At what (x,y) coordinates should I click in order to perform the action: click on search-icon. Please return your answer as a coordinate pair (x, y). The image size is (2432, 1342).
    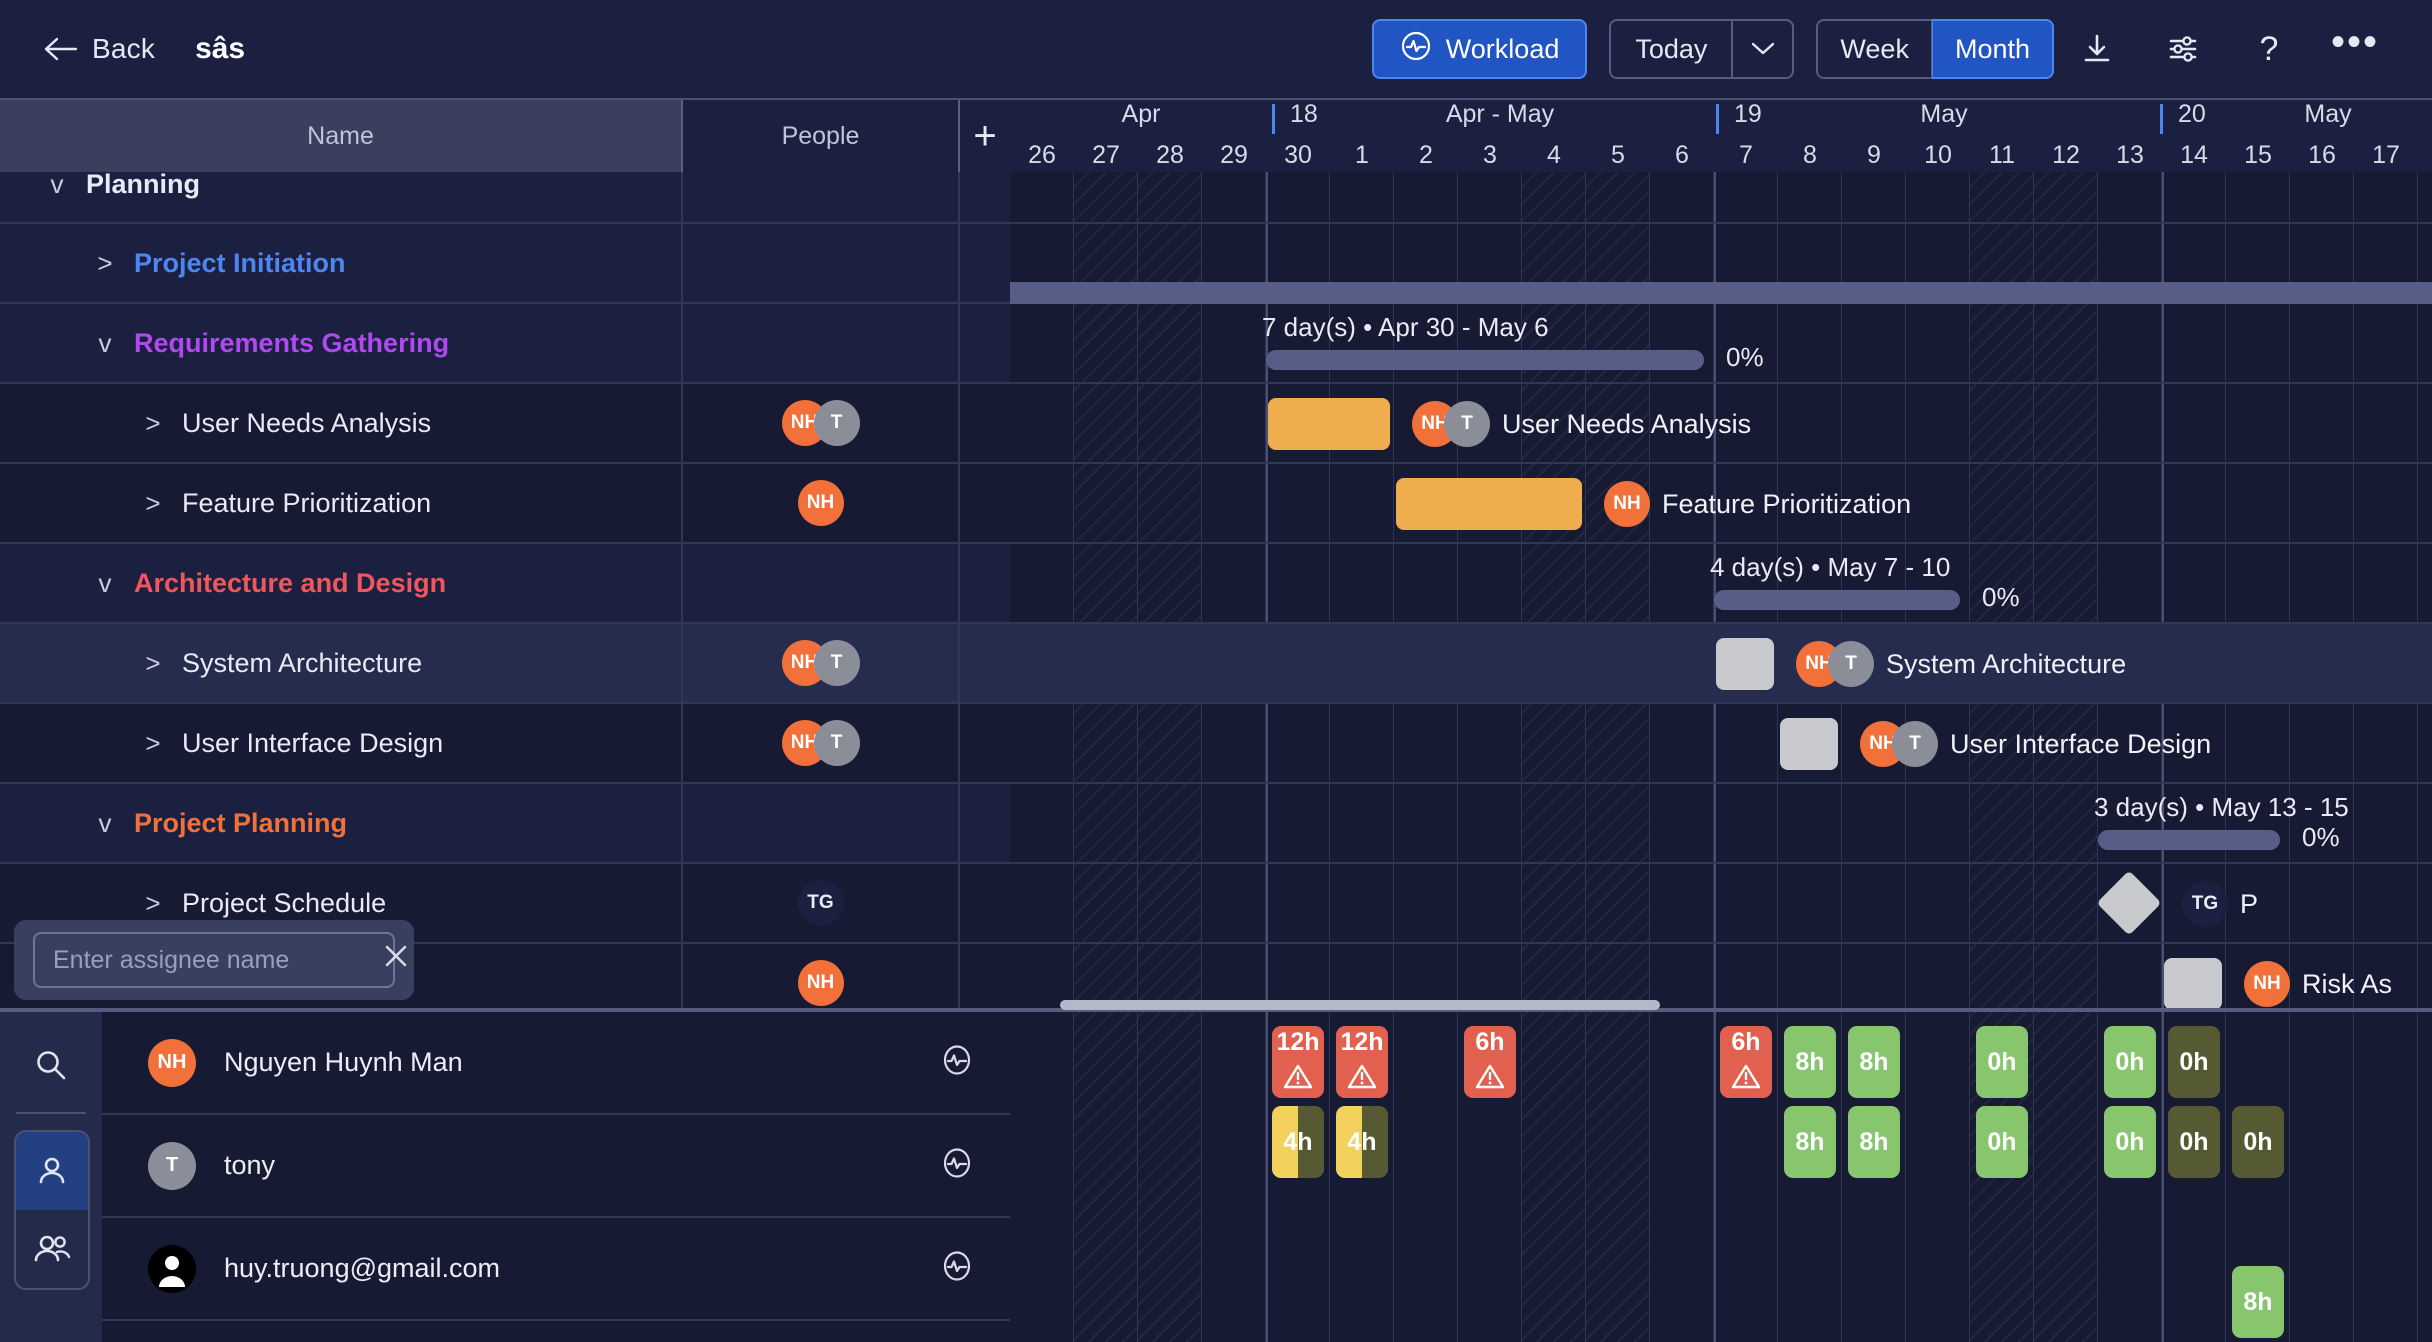
    Looking at the image, I should click on (51, 1065).